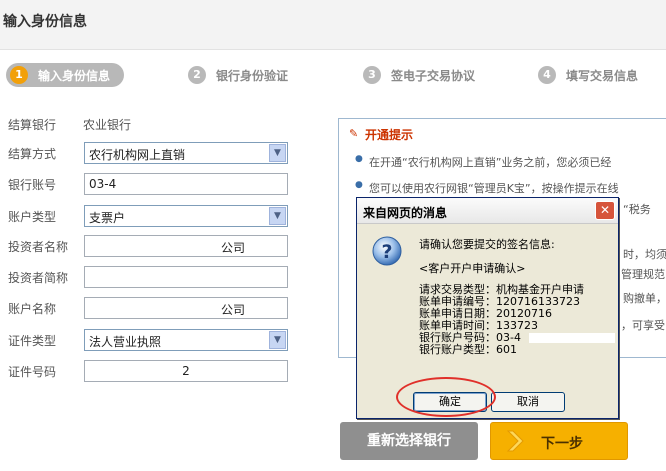 The height and width of the screenshot is (471, 666). What do you see at coordinates (515, 441) in the screenshot?
I see `arrow-right-icon` at bounding box center [515, 441].